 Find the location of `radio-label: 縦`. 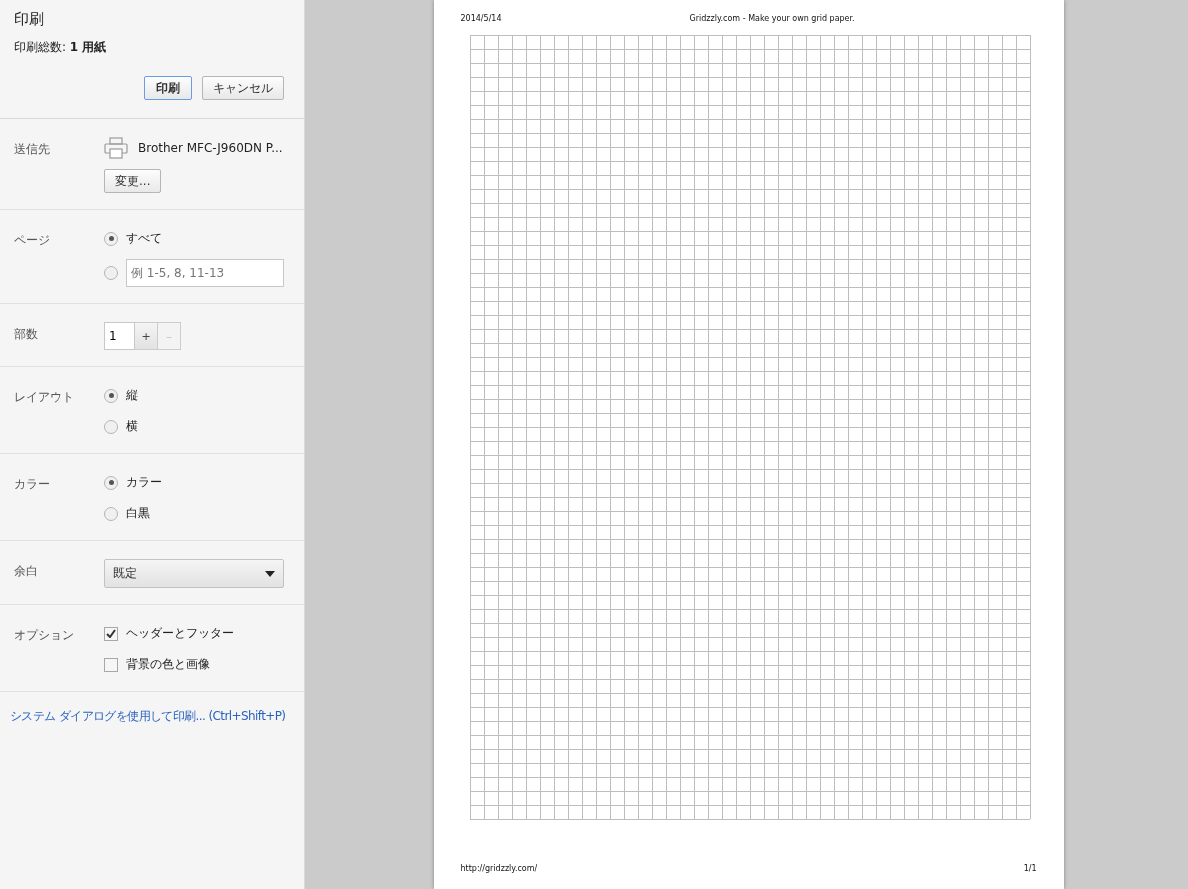

radio-label: 縦 is located at coordinates (132, 395).